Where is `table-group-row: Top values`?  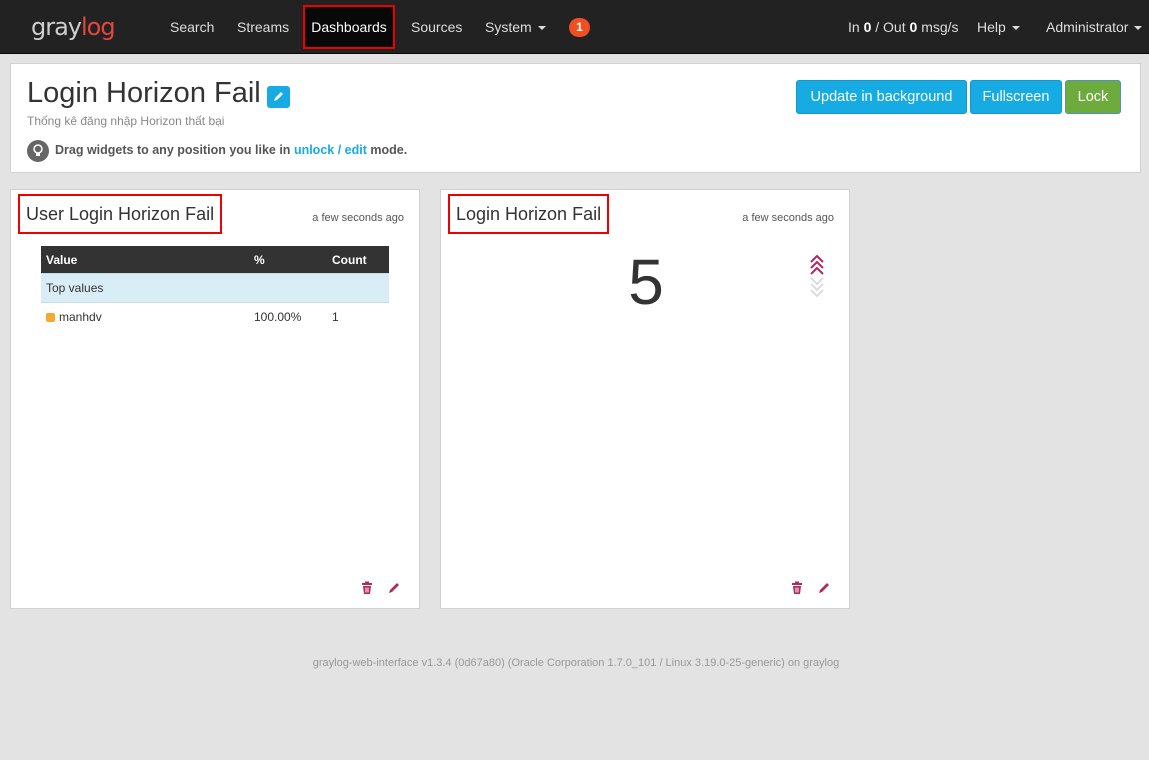
table-group-row: Top values is located at coordinates (215, 288).